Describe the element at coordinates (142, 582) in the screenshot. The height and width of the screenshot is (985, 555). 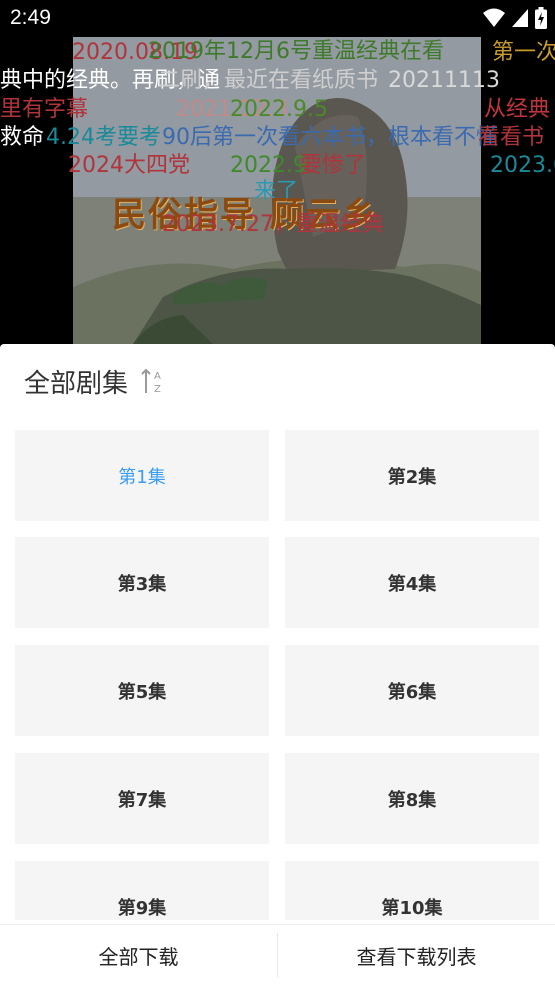
I see `episode-item: 第3集` at that location.